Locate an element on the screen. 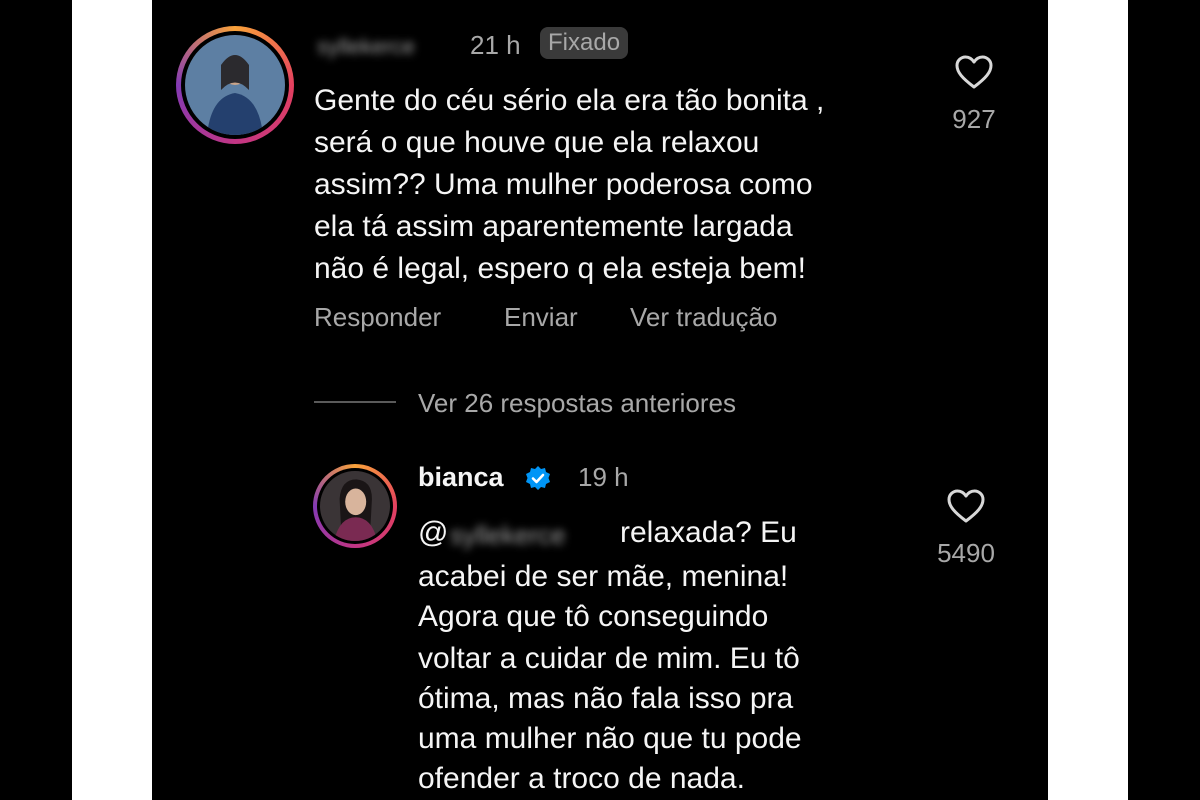  comment-text-line: será o que houve que ela relaxou is located at coordinates (537, 142).